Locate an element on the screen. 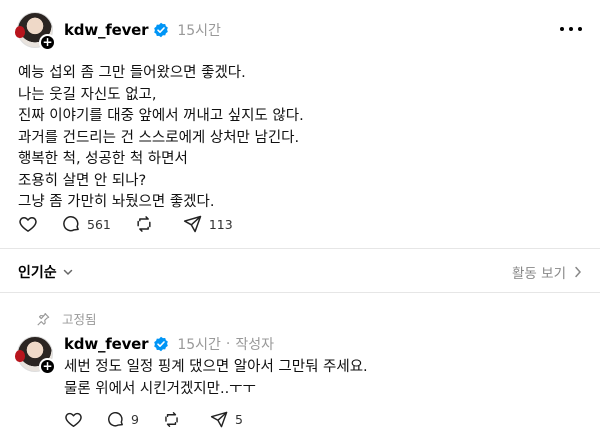  pin-icon is located at coordinates (43, 319).